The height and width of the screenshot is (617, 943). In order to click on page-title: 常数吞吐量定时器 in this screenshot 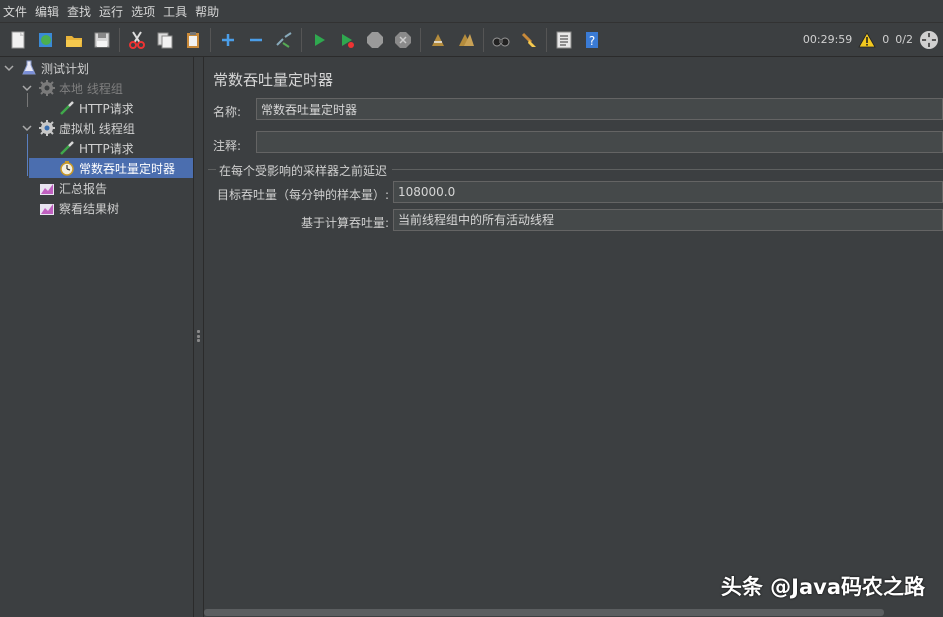, I will do `click(273, 80)`.